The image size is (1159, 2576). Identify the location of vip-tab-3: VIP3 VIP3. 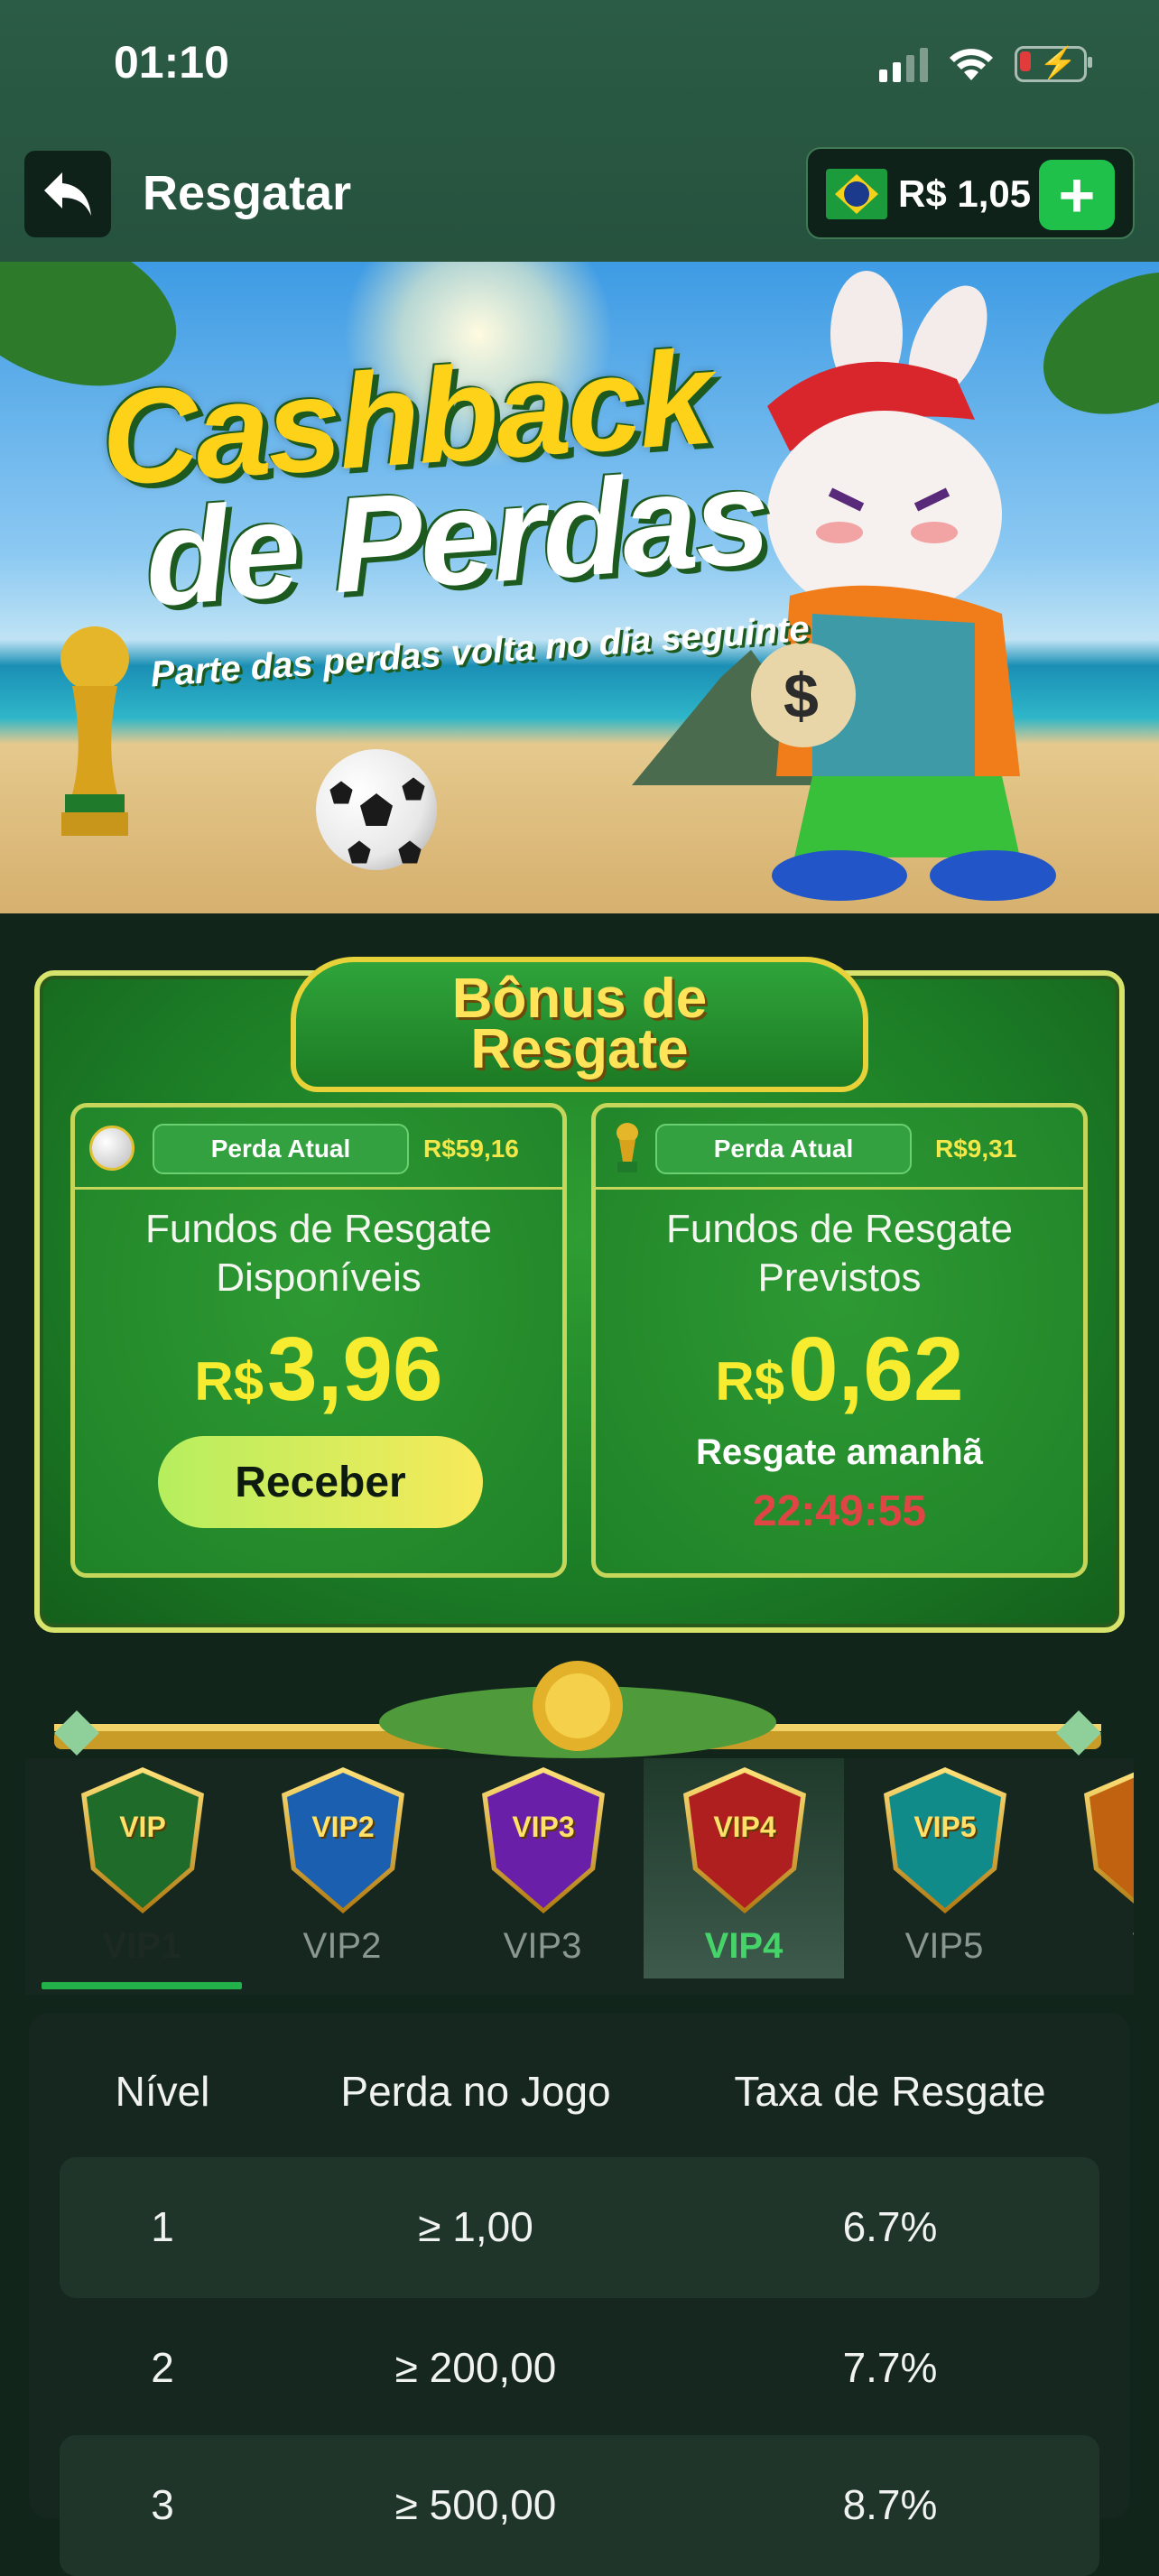
(542, 1868).